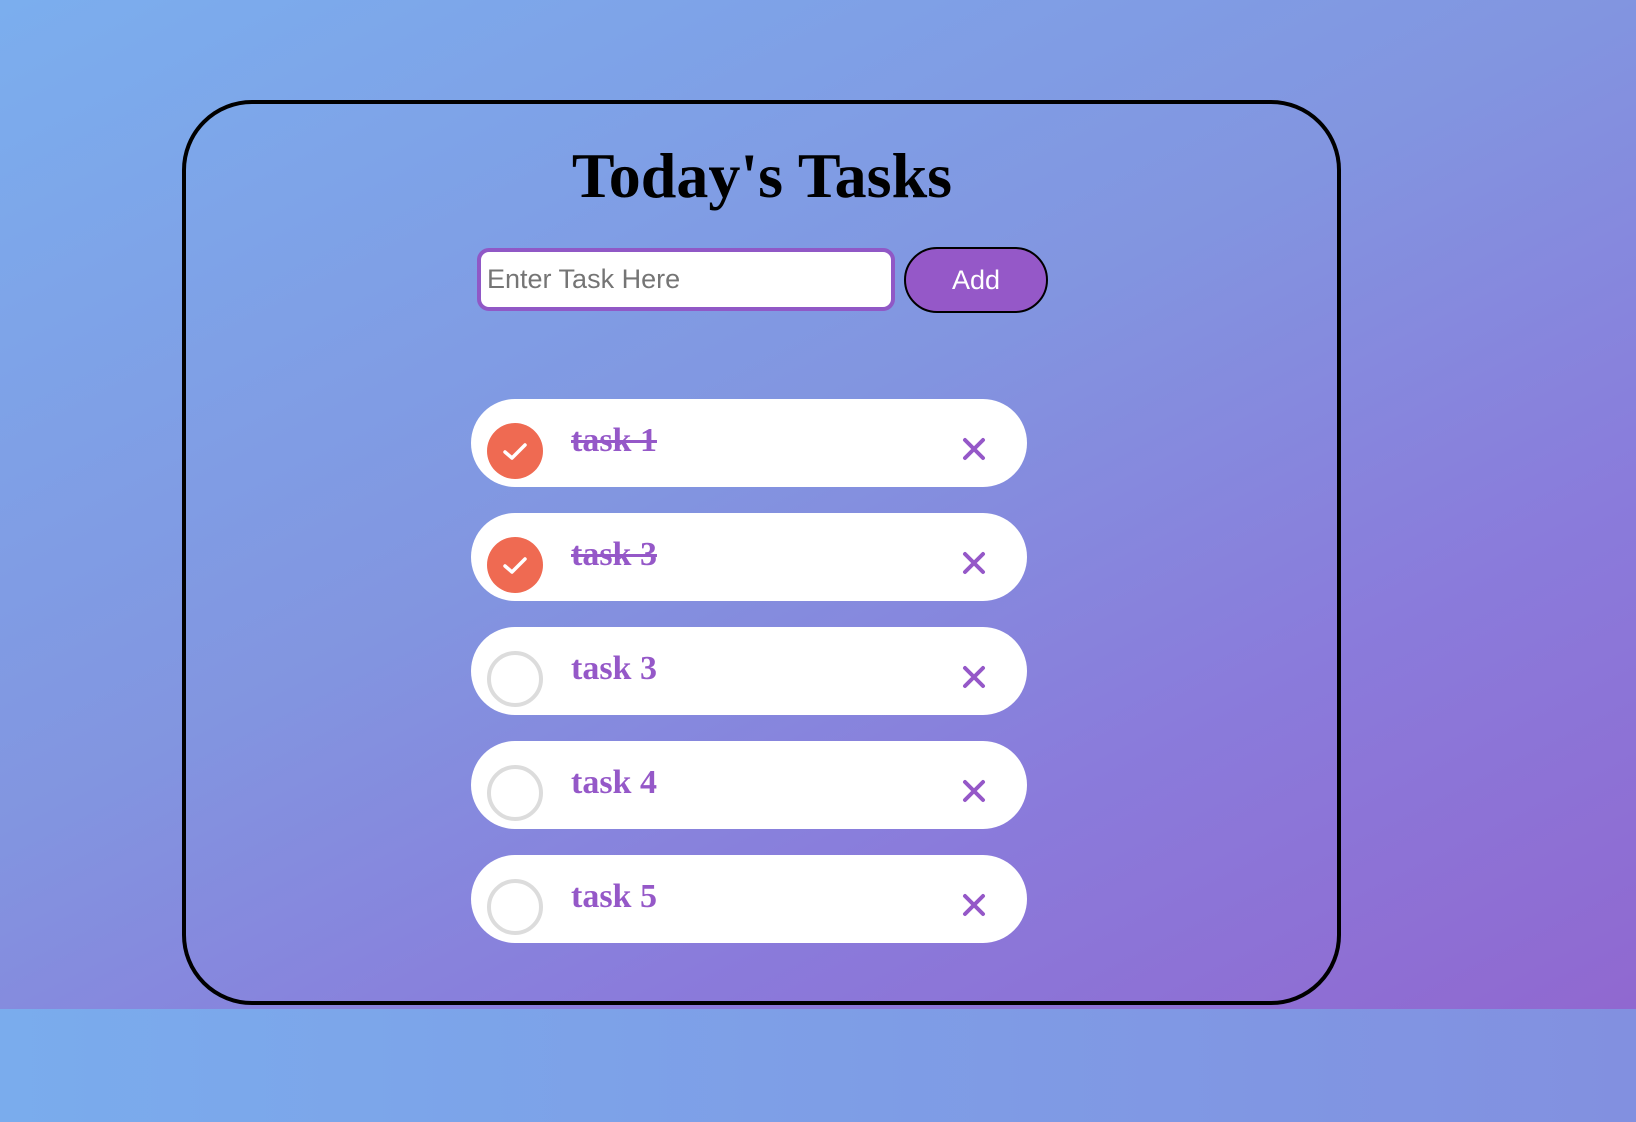 The image size is (1636, 1122). Describe the element at coordinates (614, 782) in the screenshot. I see `task-label: task 4` at that location.